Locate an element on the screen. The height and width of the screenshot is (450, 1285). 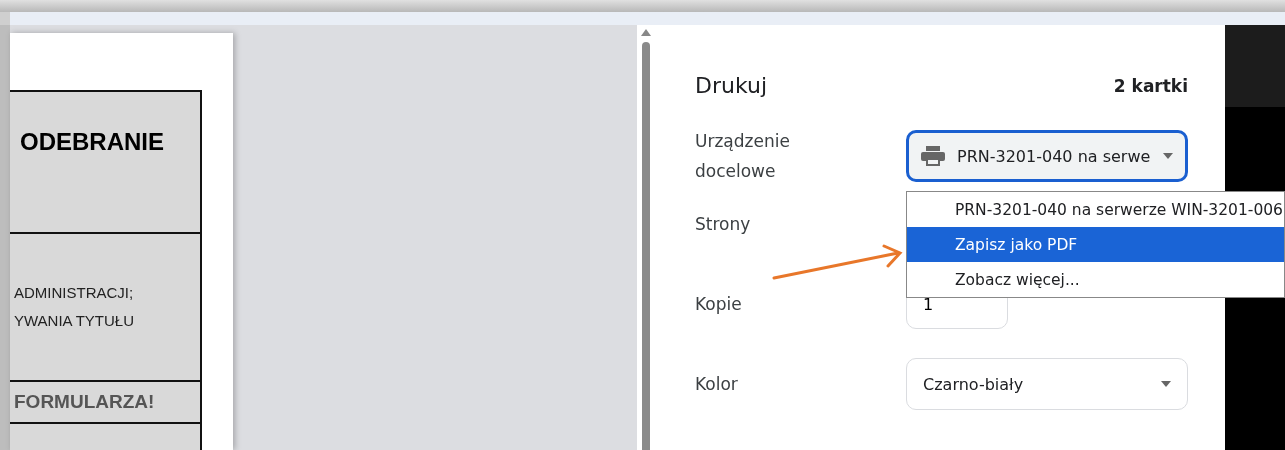
scrollbar is located at coordinates (646, 237).